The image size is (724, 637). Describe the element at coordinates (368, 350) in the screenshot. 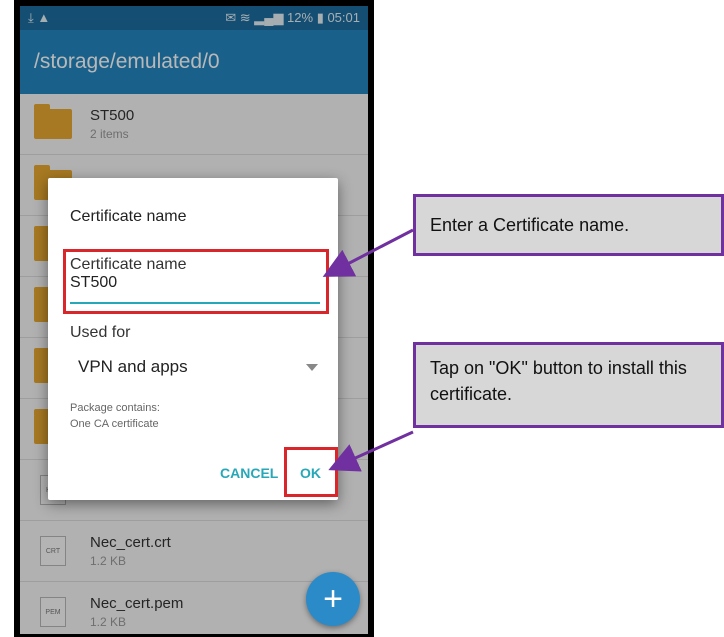

I see `callout-arrows` at that location.